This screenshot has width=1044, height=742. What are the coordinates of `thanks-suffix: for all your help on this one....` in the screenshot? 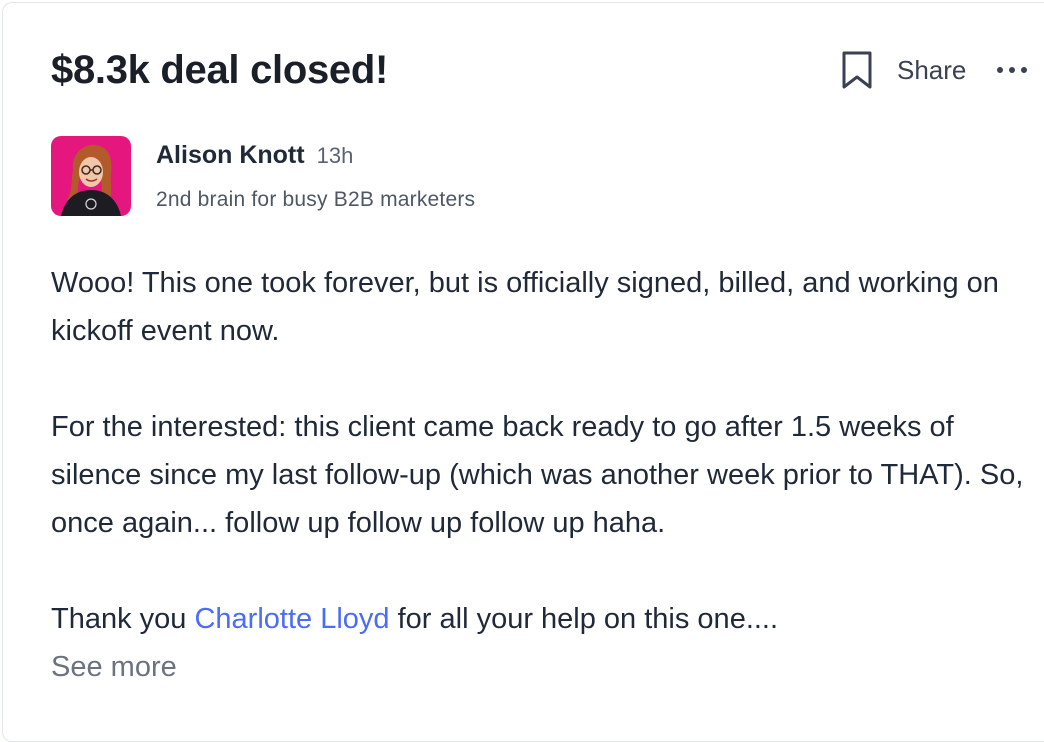 It's located at (584, 619).